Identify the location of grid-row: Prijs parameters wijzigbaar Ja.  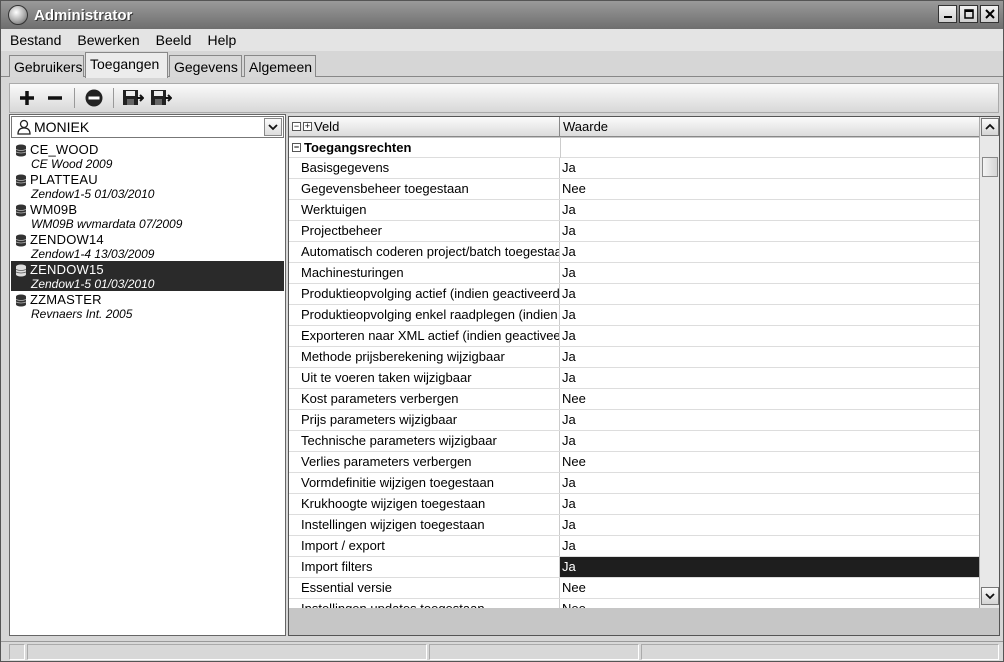
(634, 420).